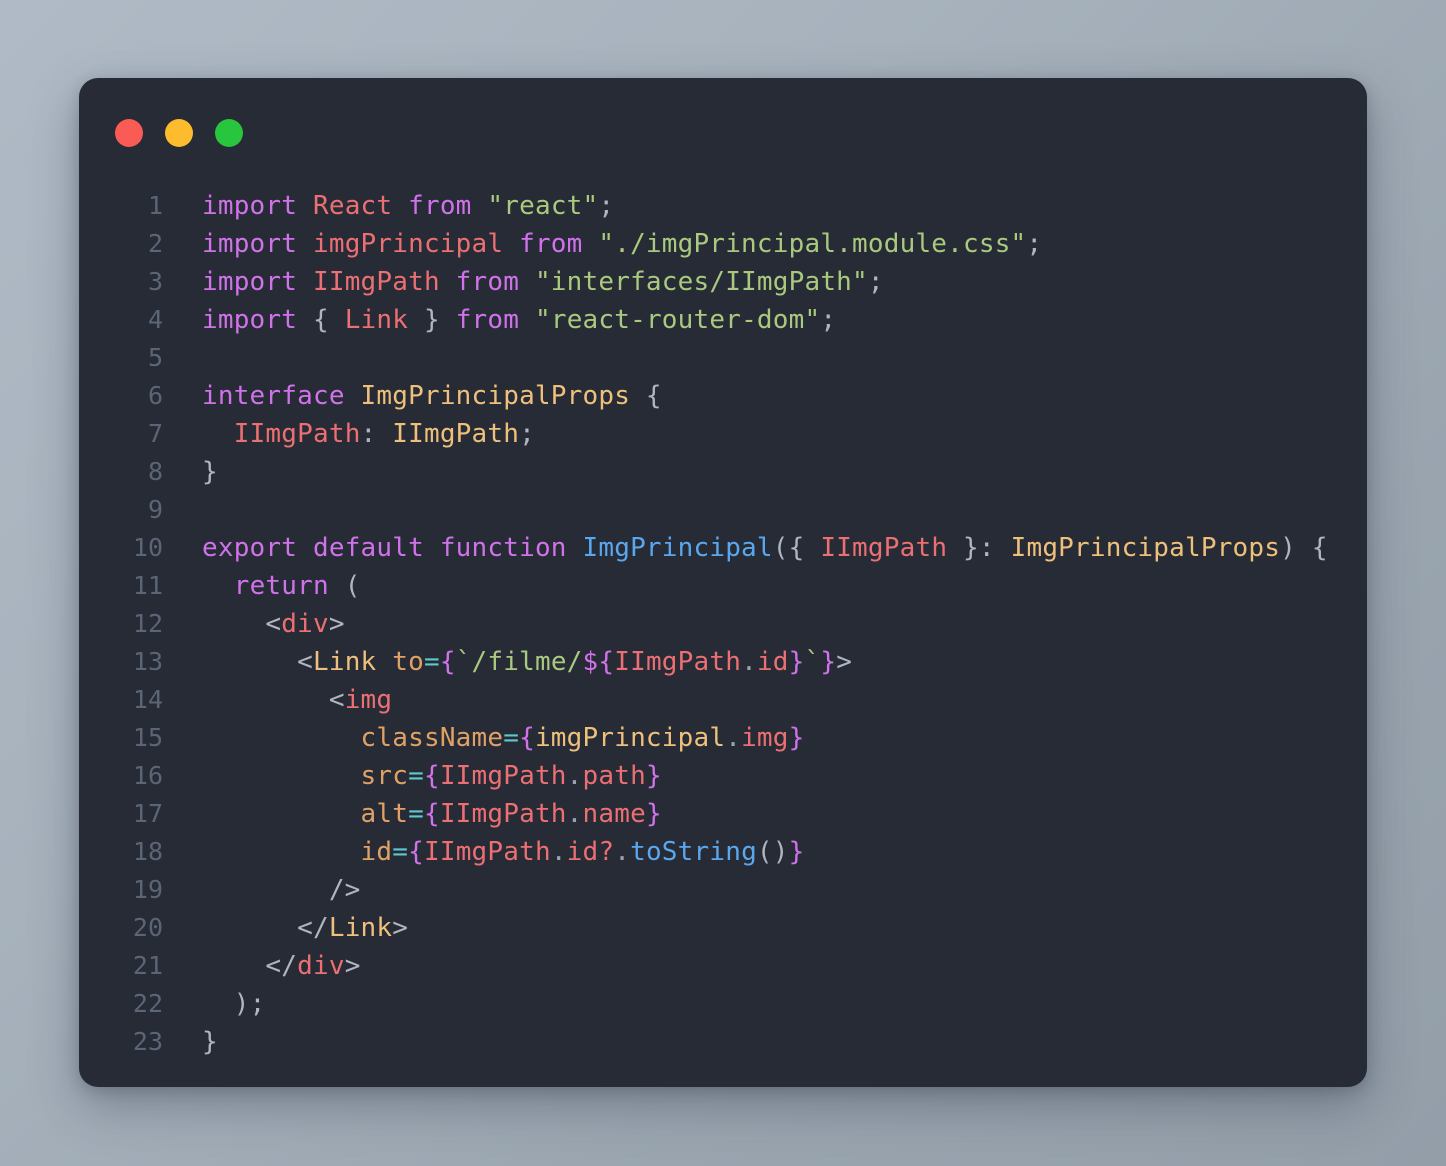  Describe the element at coordinates (229, 133) in the screenshot. I see `maximize-button-icon` at that location.